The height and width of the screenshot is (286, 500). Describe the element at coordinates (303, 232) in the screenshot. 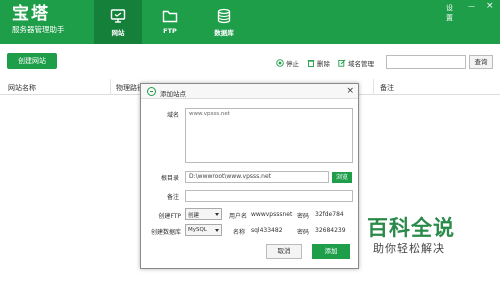

I see `db-password-label: 密码` at that location.